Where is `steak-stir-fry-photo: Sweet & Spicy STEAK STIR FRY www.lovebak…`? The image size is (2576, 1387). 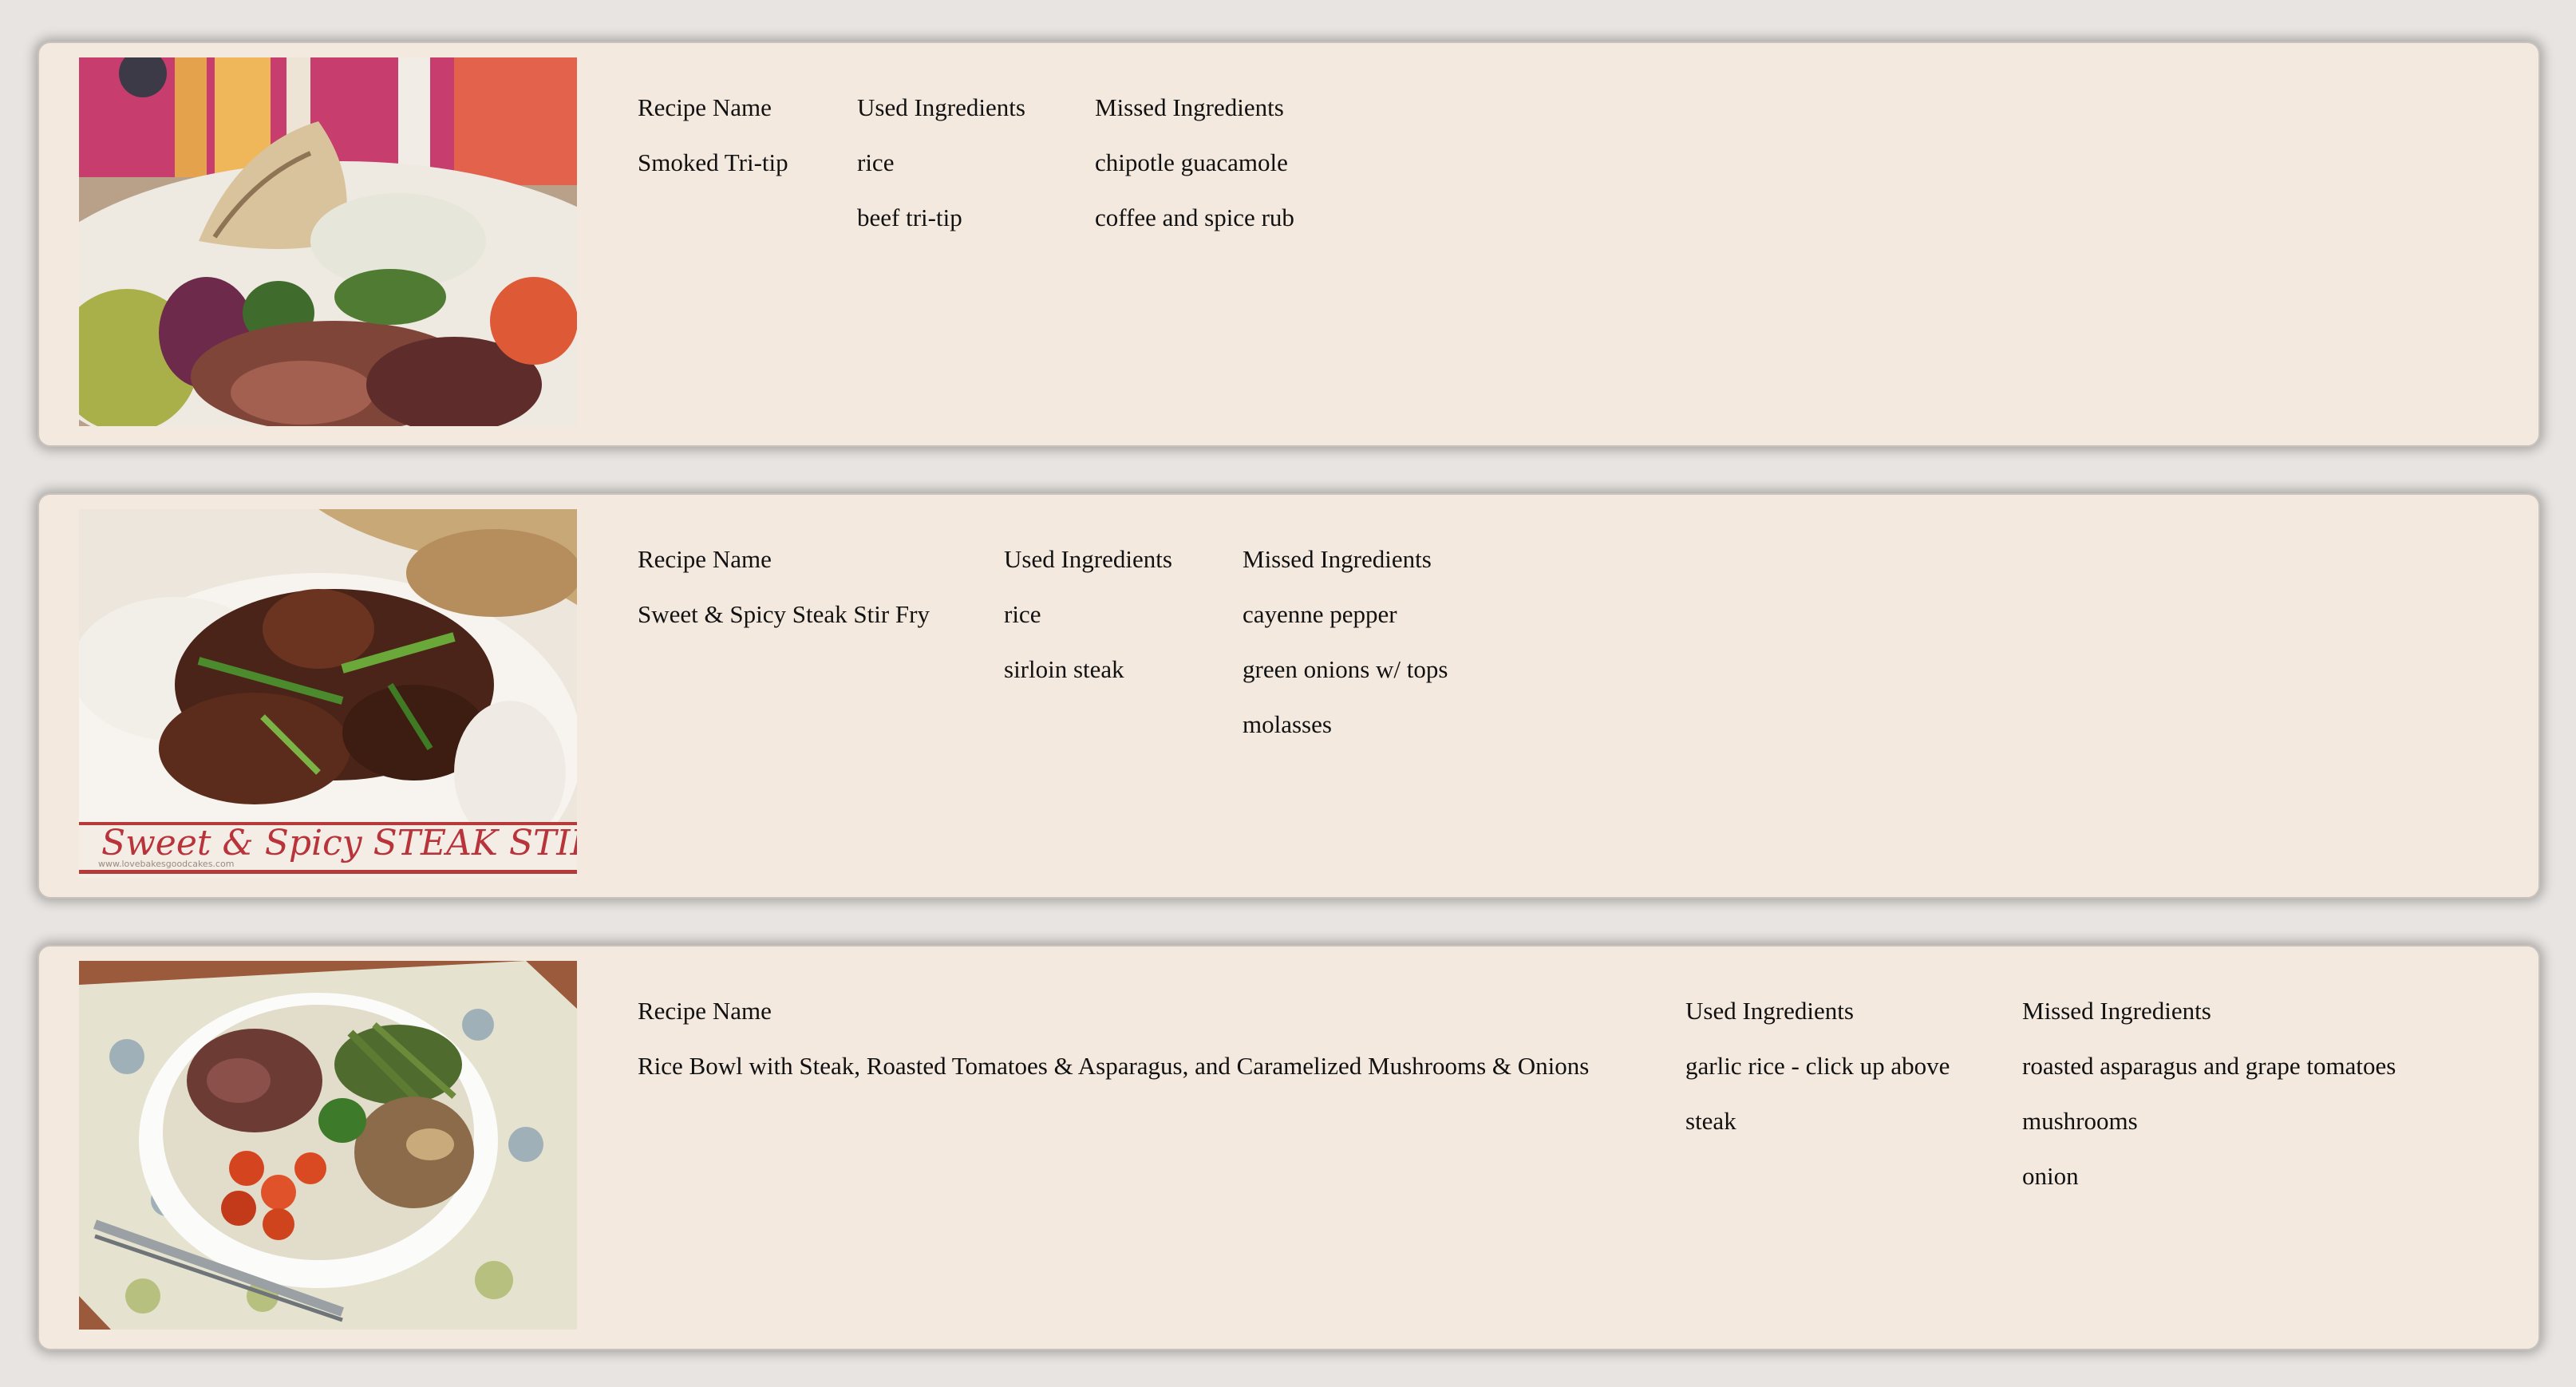 steak-stir-fry-photo: Sweet & Spicy STEAK STIR FRY www.lovebak… is located at coordinates (328, 693).